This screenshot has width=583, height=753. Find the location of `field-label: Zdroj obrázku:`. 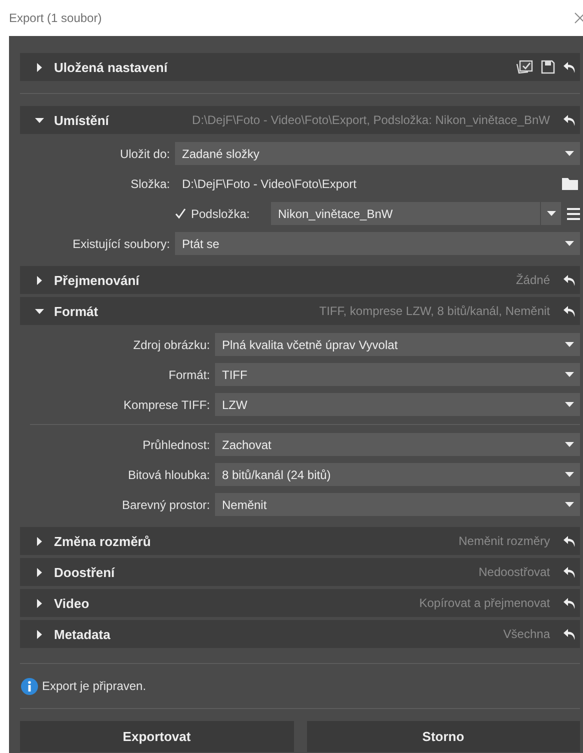

field-label: Zdroj obrázku: is located at coordinates (171, 345).